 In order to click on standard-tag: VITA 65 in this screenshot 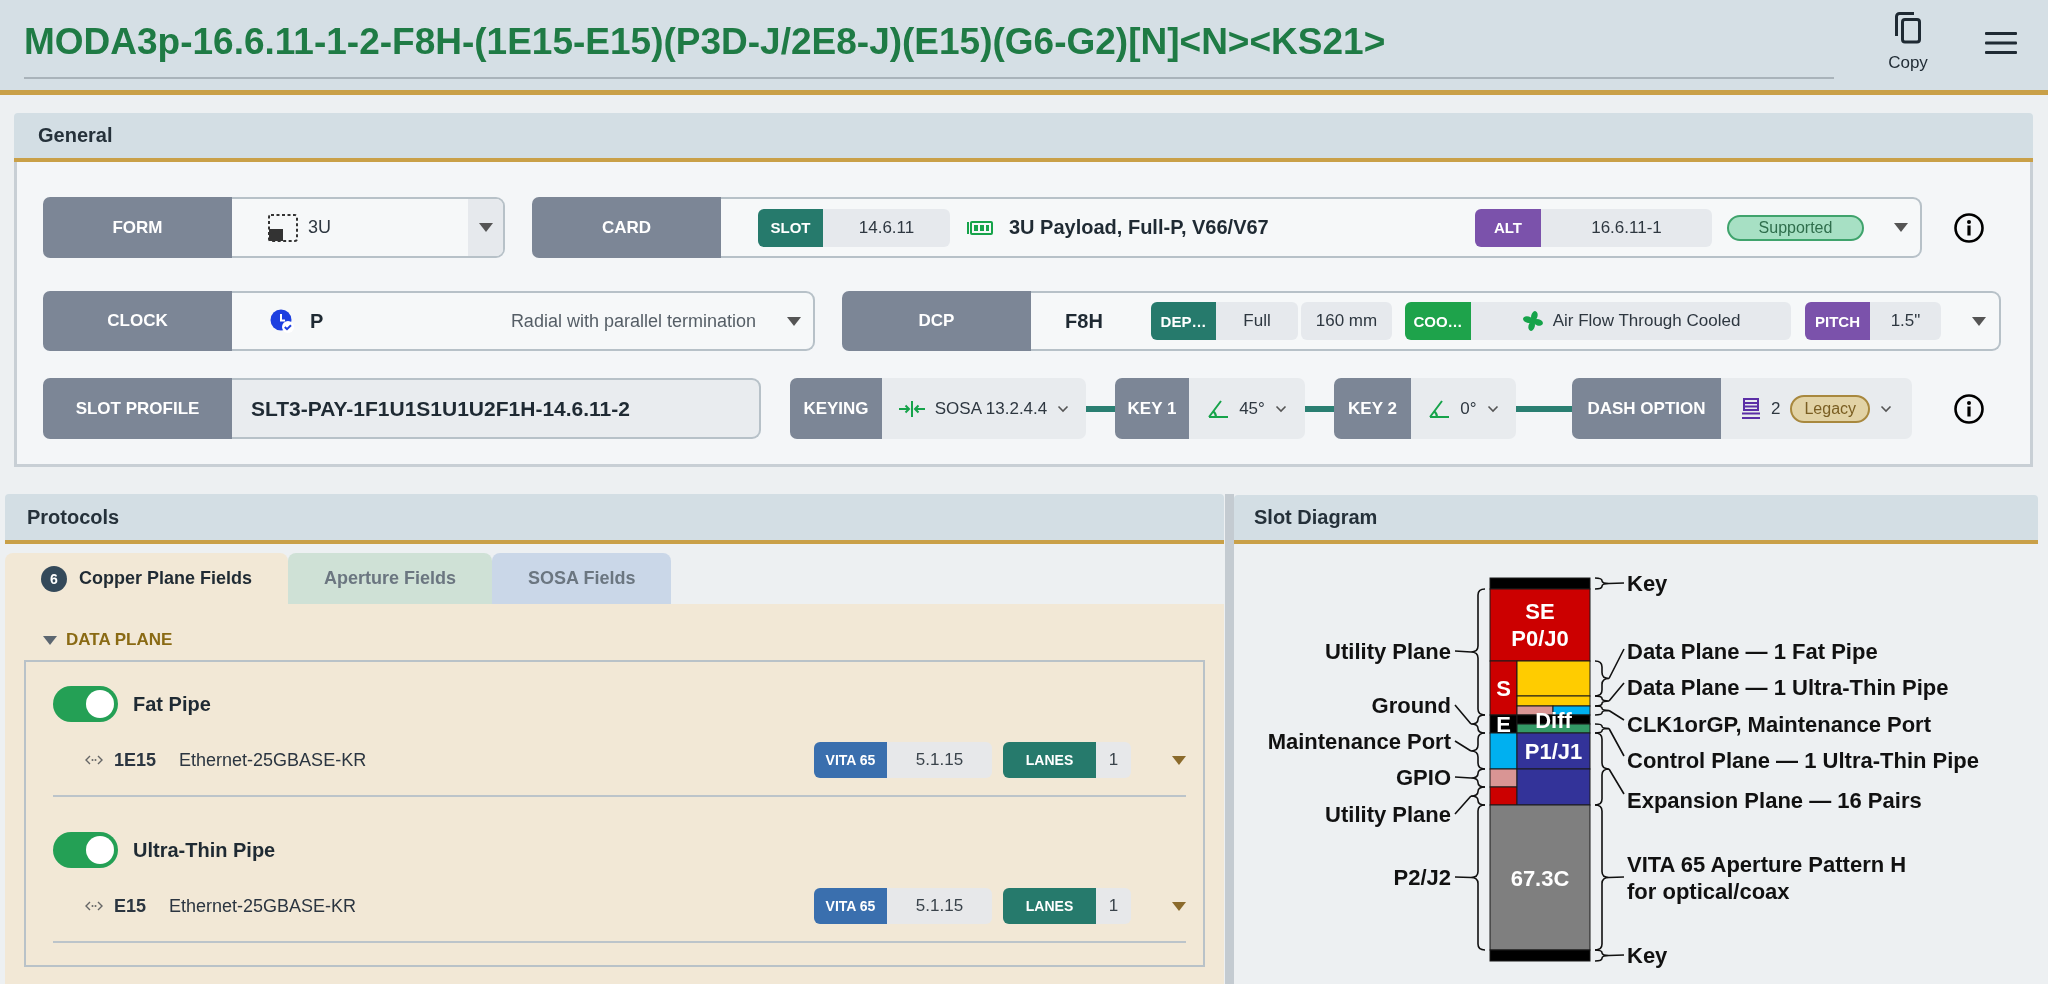, I will do `click(850, 906)`.